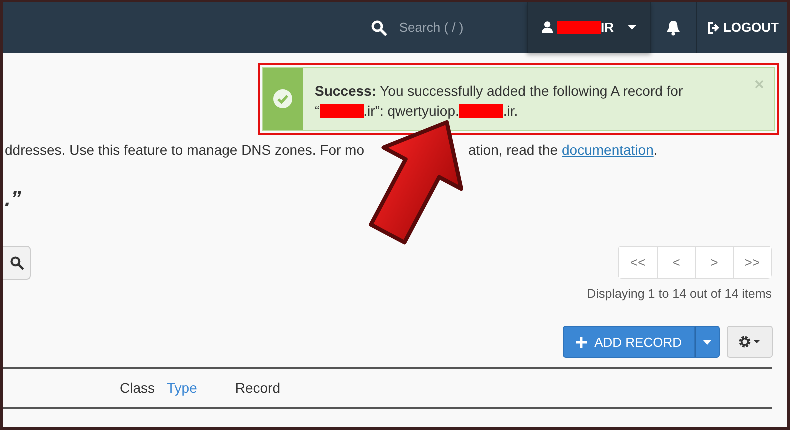 This screenshot has width=790, height=430. What do you see at coordinates (752, 262) in the screenshot?
I see `pagination-button: >>` at bounding box center [752, 262].